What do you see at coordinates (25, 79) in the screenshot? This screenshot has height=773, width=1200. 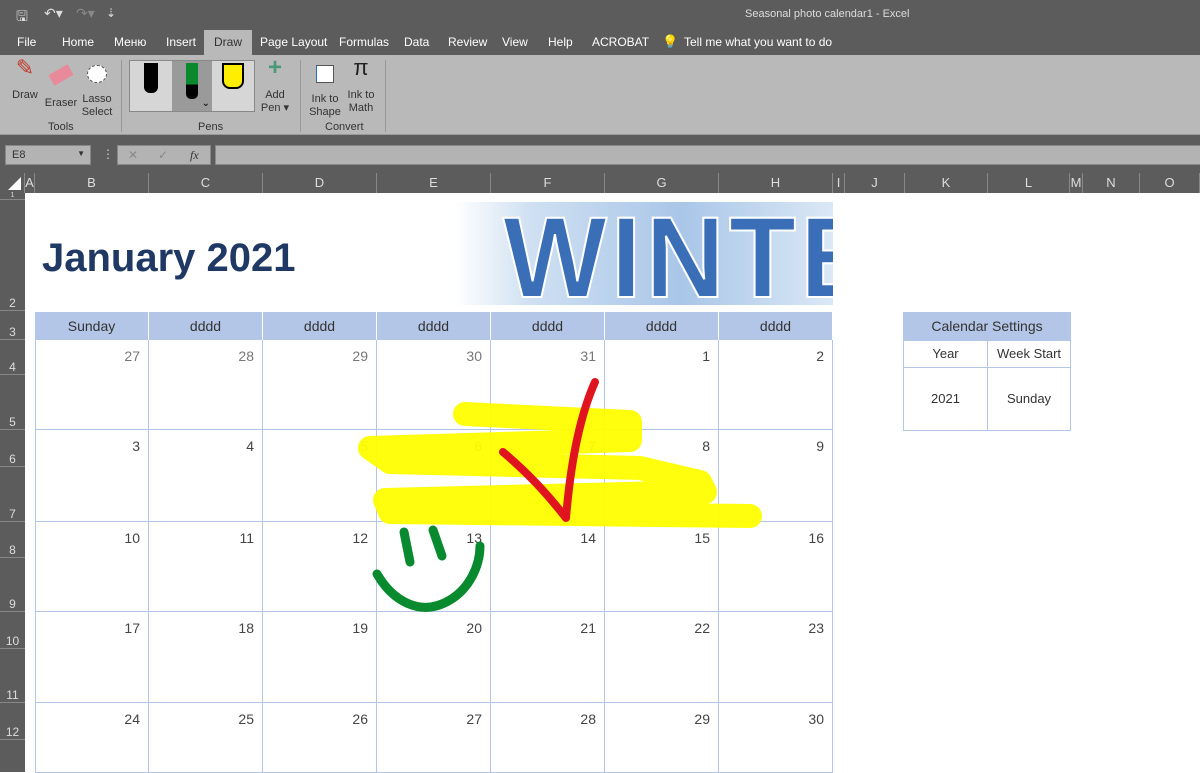 I see `draw-button: ✎ Draw` at bounding box center [25, 79].